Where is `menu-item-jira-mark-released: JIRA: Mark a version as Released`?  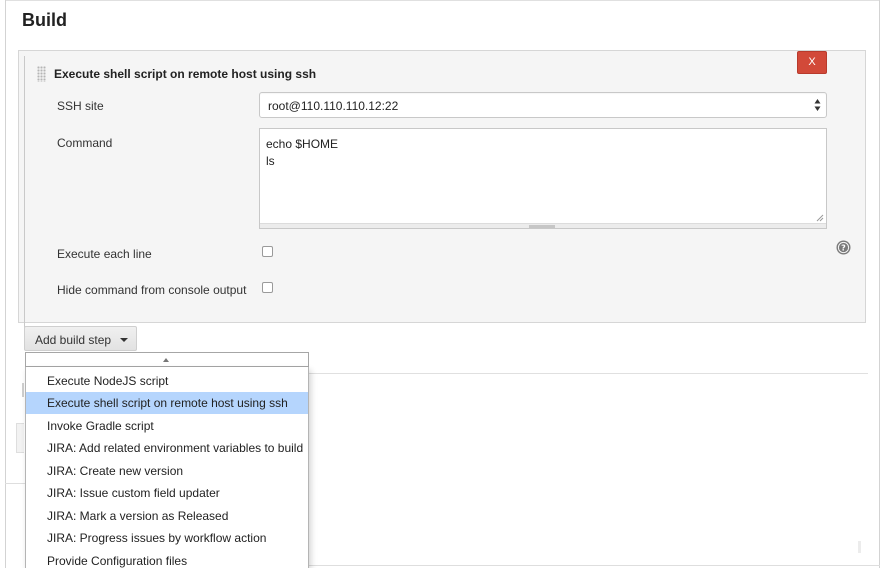 menu-item-jira-mark-released: JIRA: Mark a version as Released is located at coordinates (167, 516).